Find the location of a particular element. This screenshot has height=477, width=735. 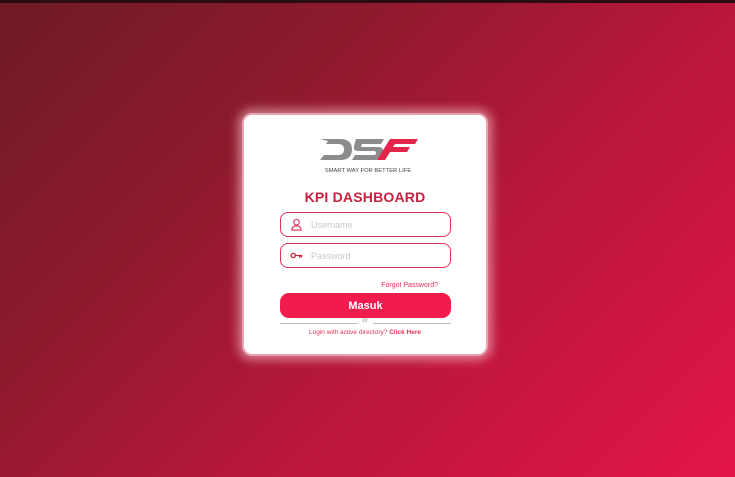

username-field is located at coordinates (365, 224).